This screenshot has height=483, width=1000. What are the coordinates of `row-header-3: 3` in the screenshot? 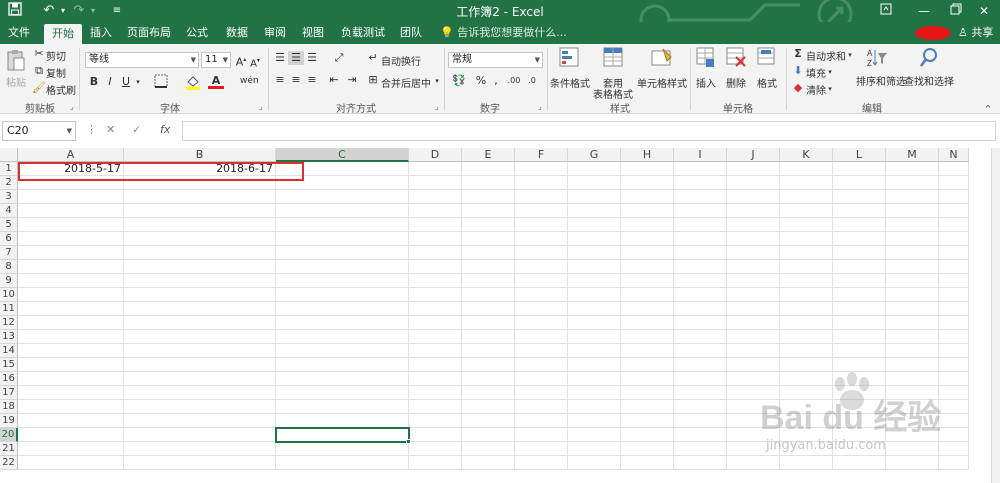 It's located at (9, 197).